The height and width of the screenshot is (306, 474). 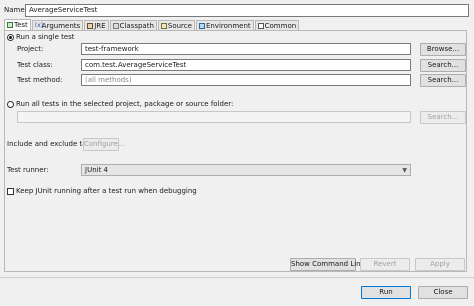 What do you see at coordinates (246, 80) in the screenshot?
I see `test-method-field: (all methods)` at bounding box center [246, 80].